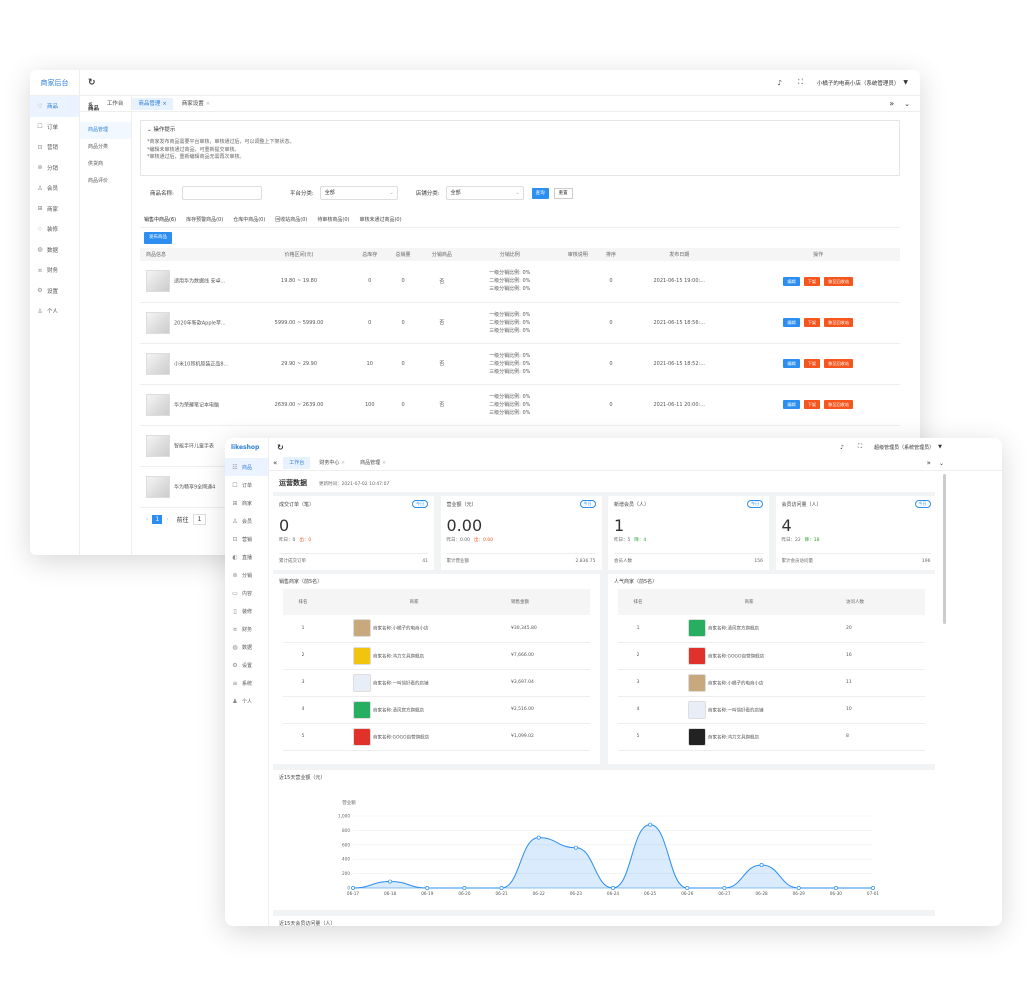 The image size is (1032, 1000). Describe the element at coordinates (332, 463) in the screenshot. I see `tab-finance: 财务中心 ×` at that location.